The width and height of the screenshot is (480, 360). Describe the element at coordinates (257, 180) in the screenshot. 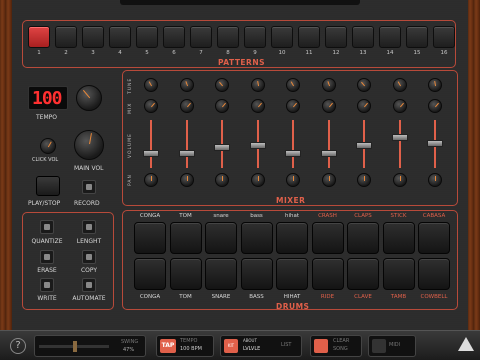

I see `pan-knob-bass` at that location.